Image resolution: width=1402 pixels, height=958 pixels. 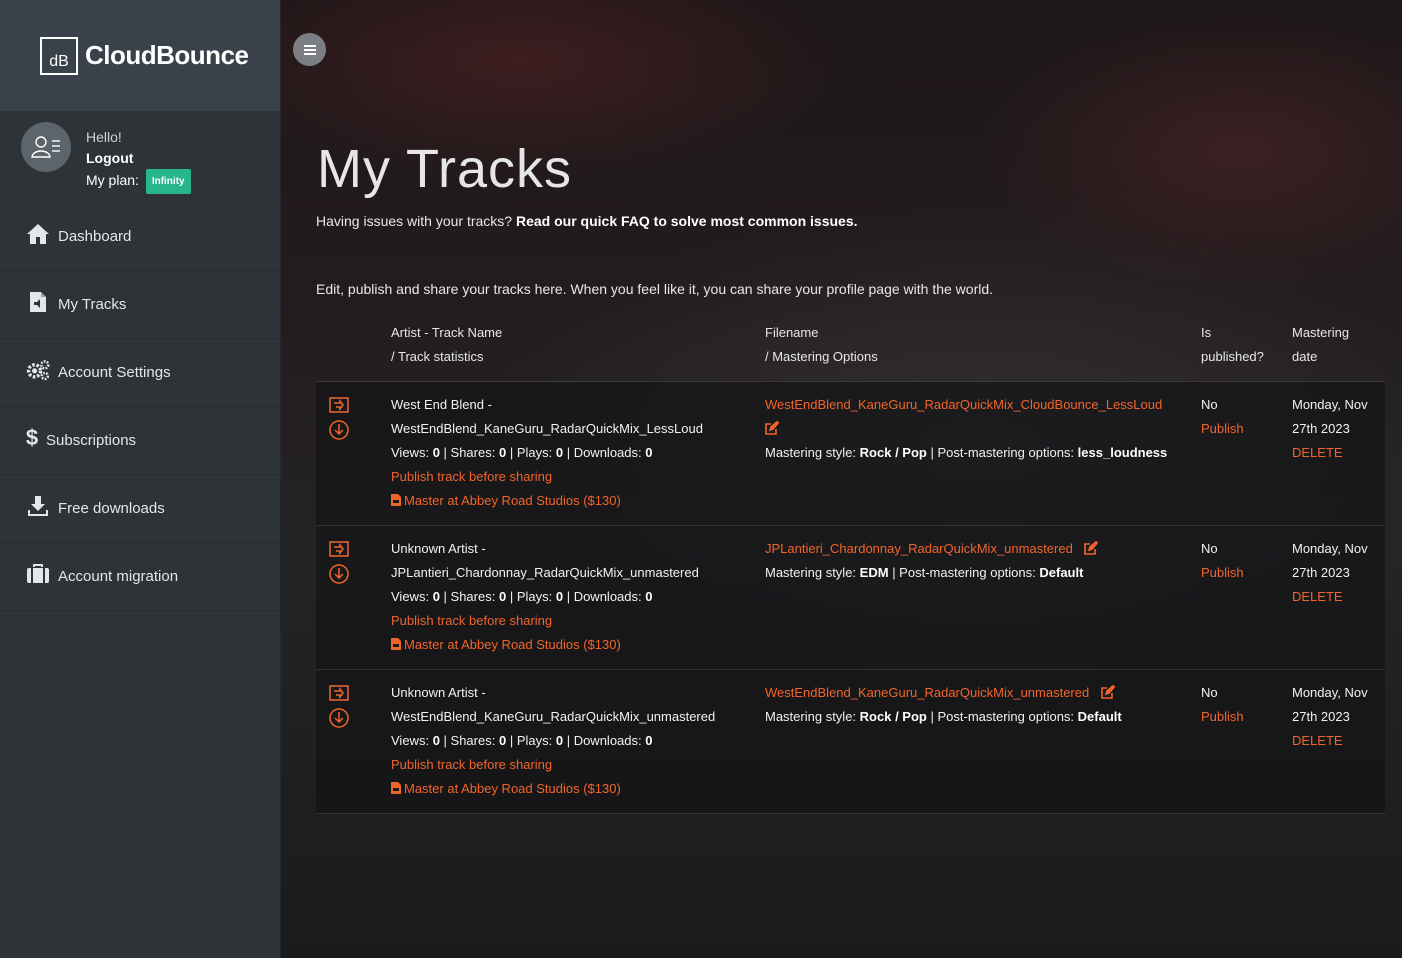 What do you see at coordinates (414, 221) in the screenshot?
I see `faq-prefix: Having issues with your tracks?` at bounding box center [414, 221].